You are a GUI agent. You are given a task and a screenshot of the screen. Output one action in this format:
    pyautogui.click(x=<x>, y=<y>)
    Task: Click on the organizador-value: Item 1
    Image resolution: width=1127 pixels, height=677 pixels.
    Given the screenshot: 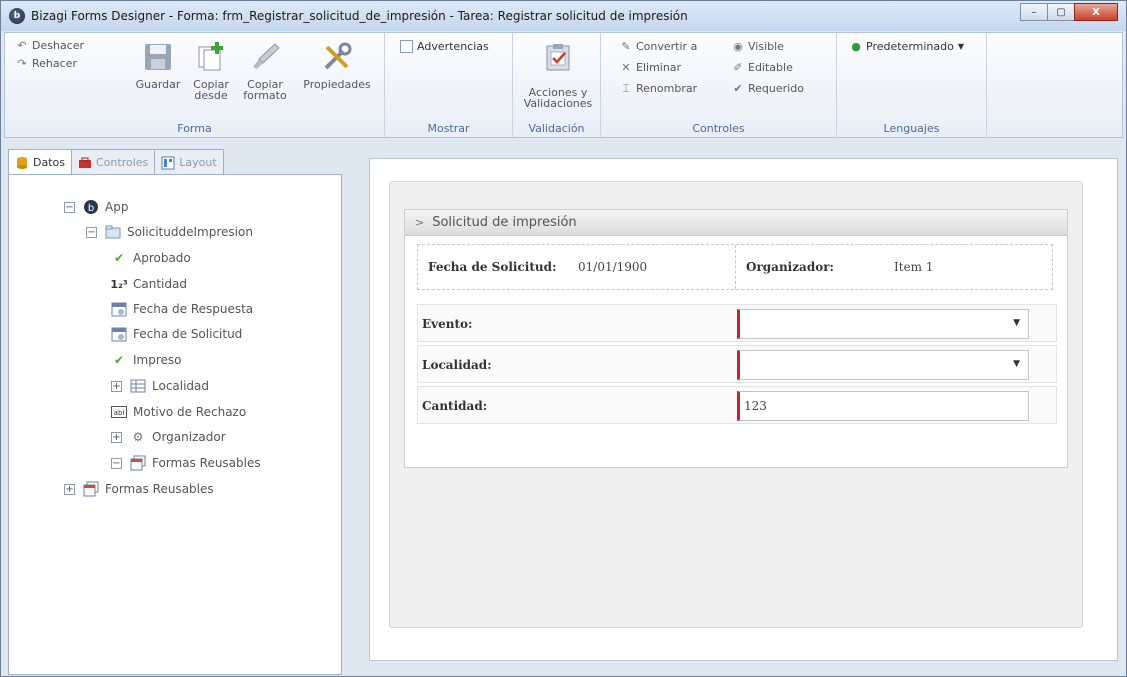 What is the action you would take?
    pyautogui.click(x=914, y=267)
    